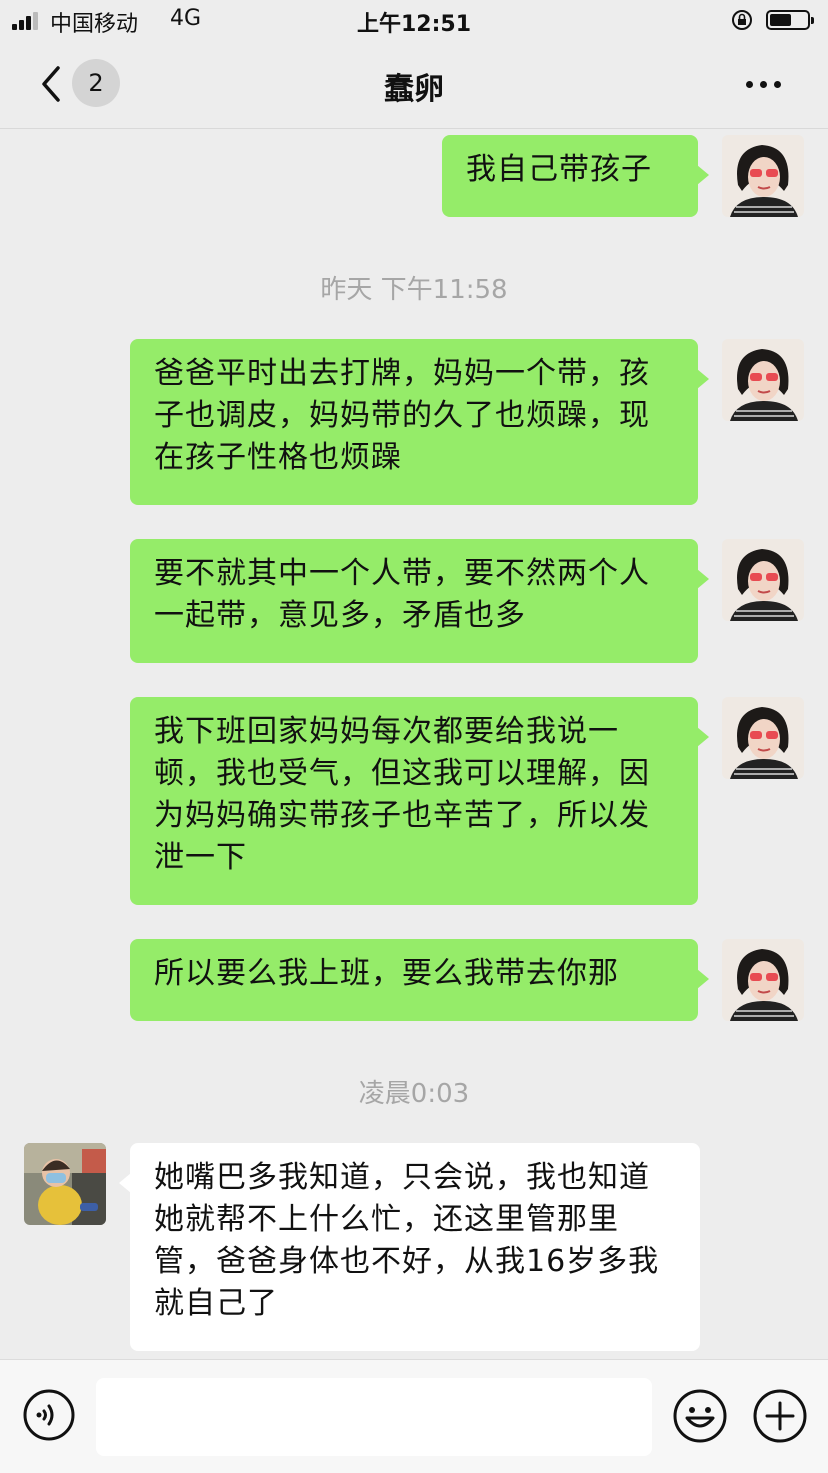 Image resolution: width=828 pixels, height=1473 pixels. Describe the element at coordinates (374, 1417) in the screenshot. I see `message-input` at that location.